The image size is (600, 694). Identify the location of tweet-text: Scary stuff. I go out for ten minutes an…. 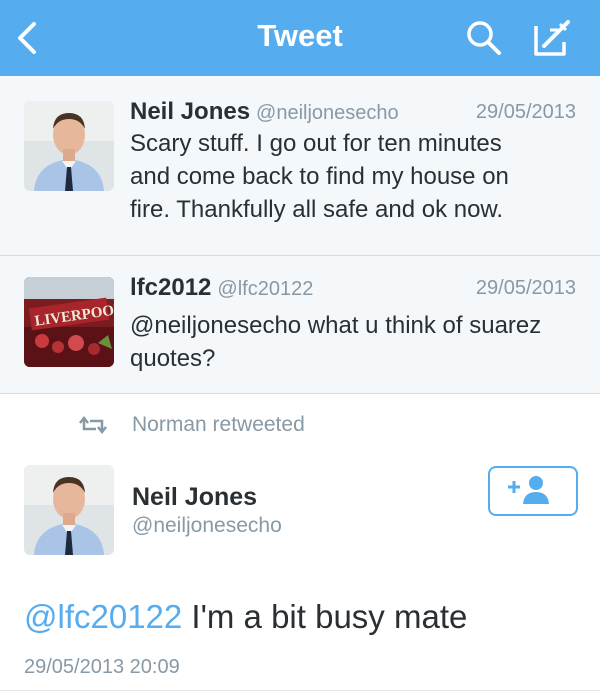
(353, 176).